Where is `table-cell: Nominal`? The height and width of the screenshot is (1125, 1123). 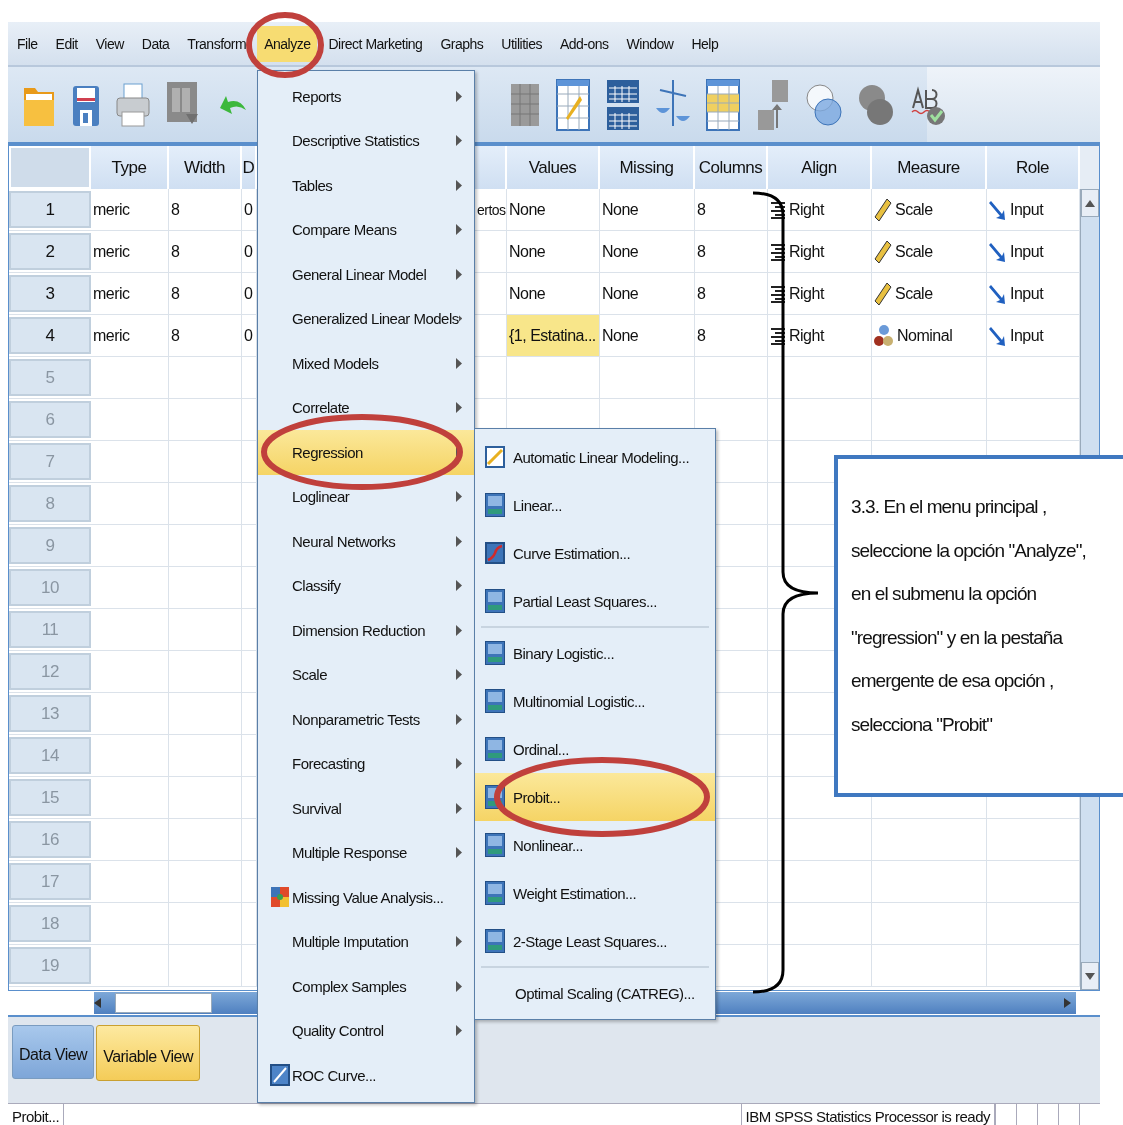 table-cell: Nominal is located at coordinates (925, 335).